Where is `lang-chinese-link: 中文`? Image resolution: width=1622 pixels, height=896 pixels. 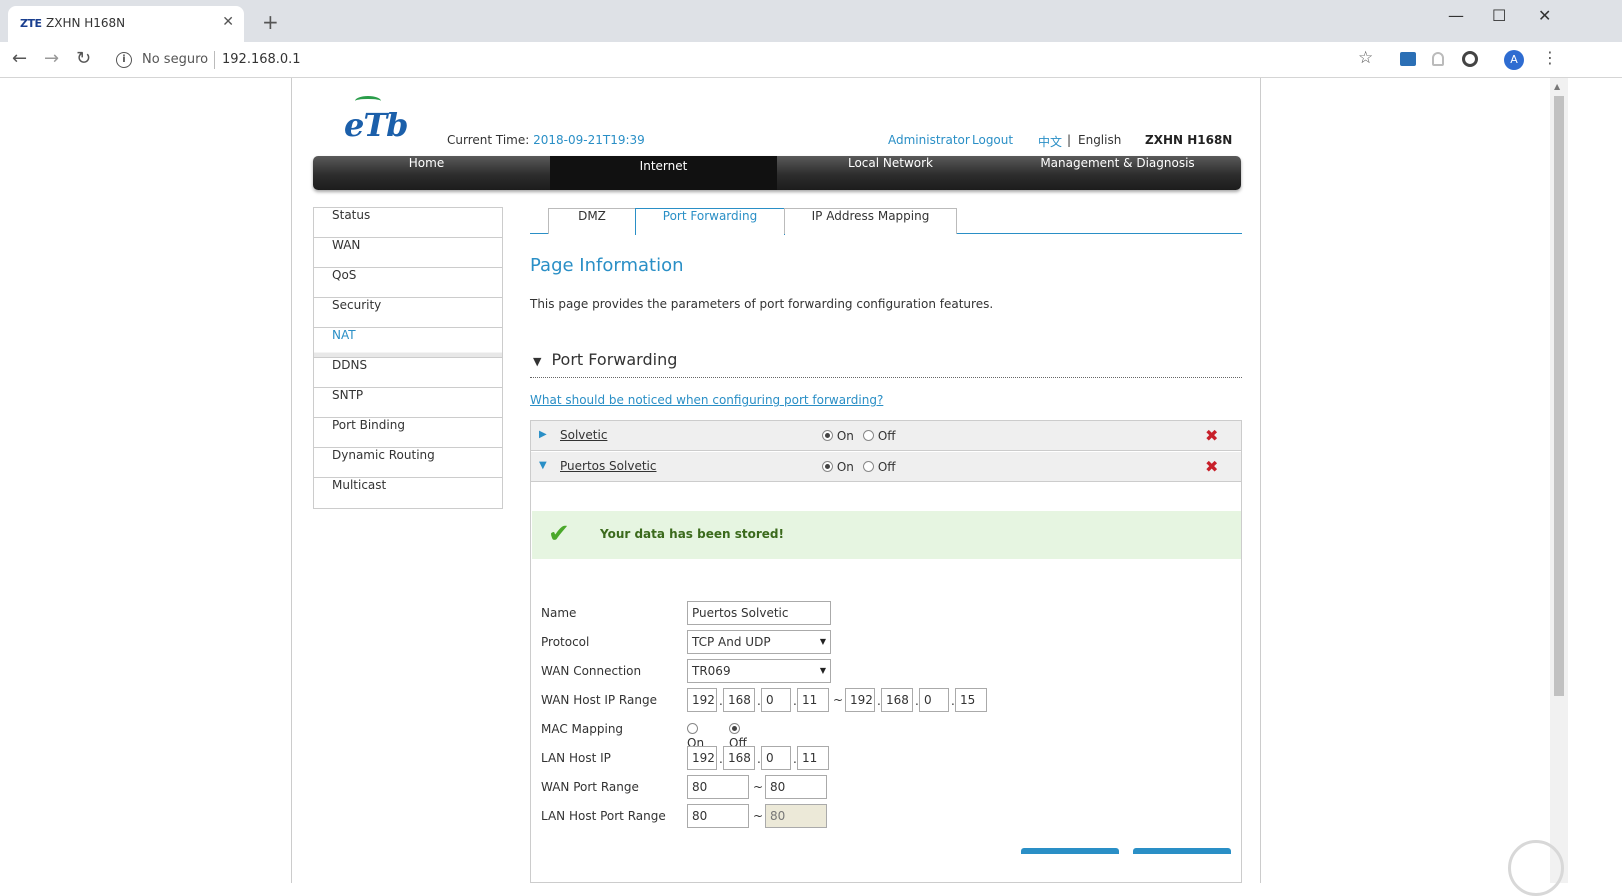
lang-chinese-link: 中文 is located at coordinates (1050, 141).